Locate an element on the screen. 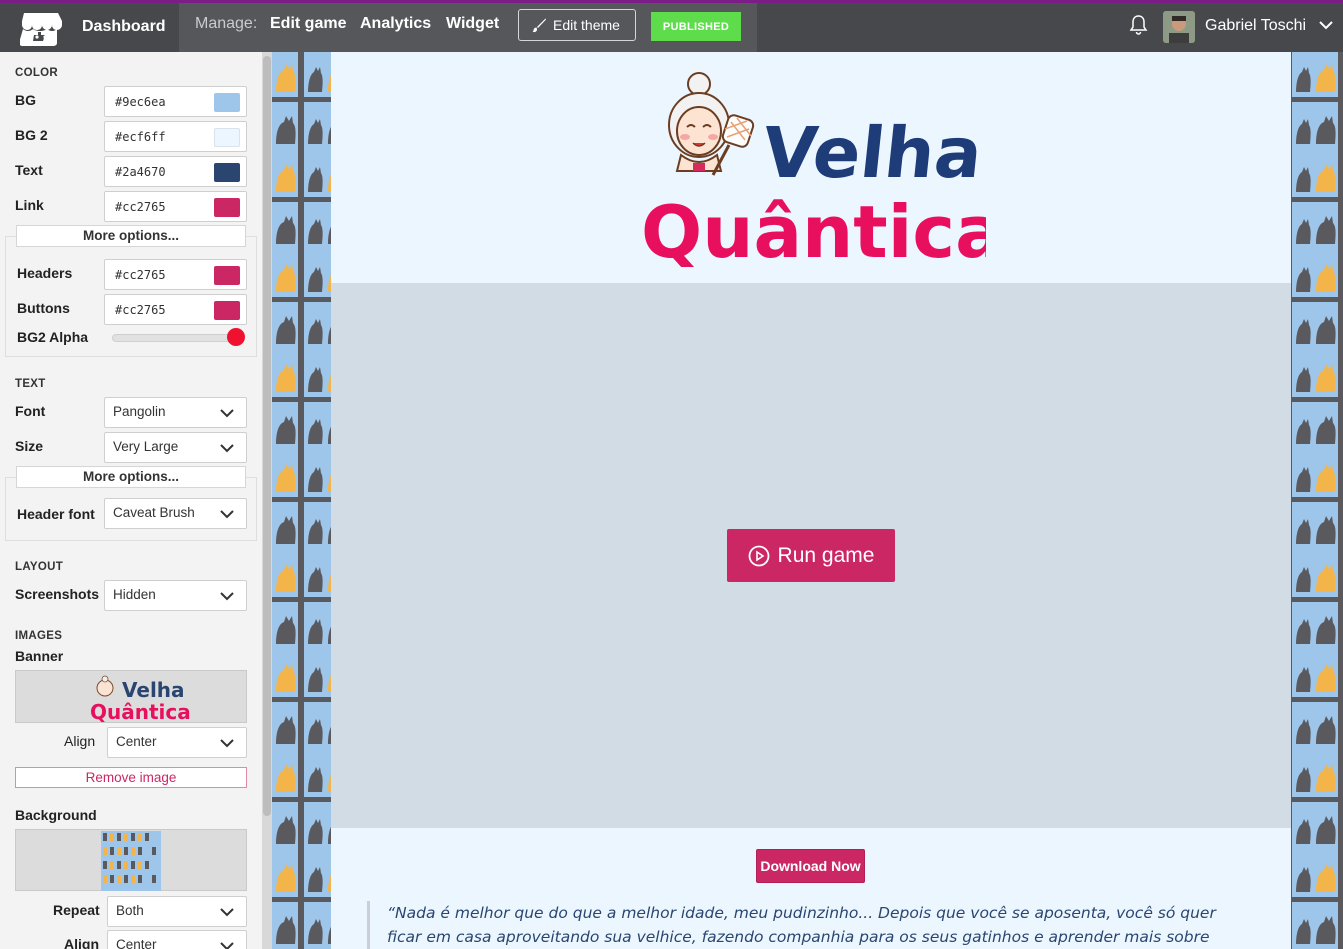 The height and width of the screenshot is (949, 1343). user-avatar is located at coordinates (1179, 27).